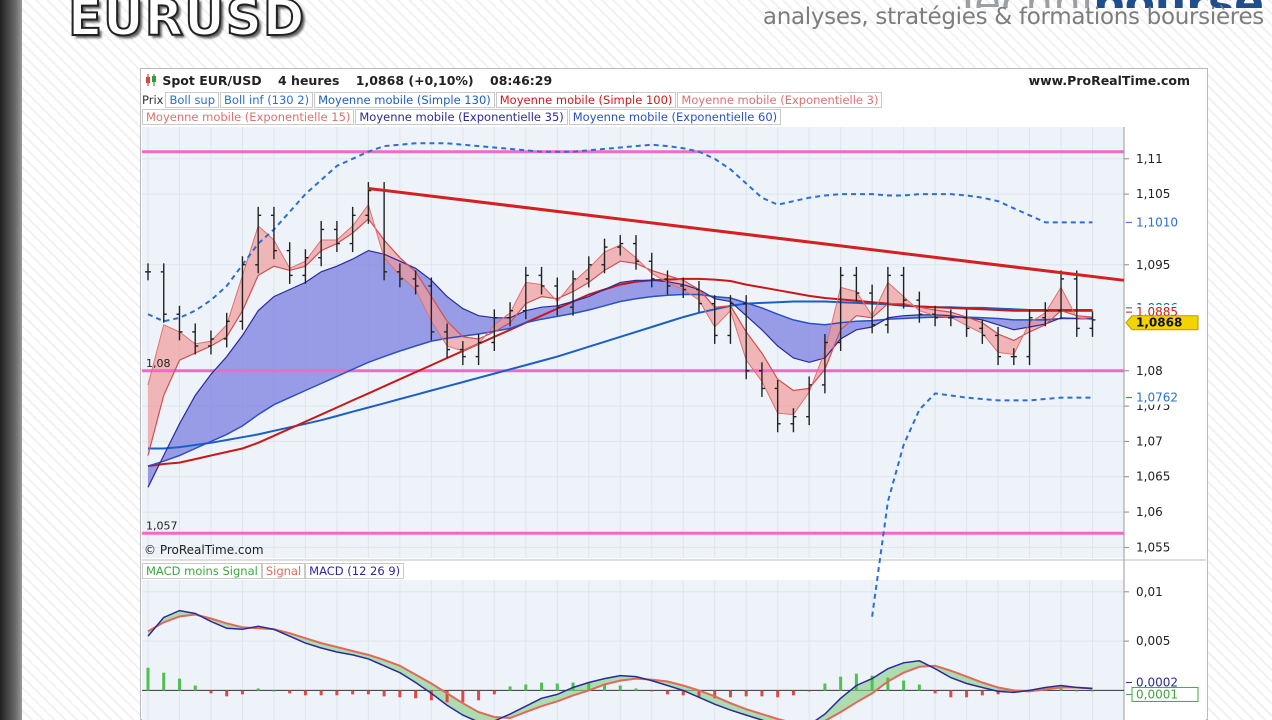 The height and width of the screenshot is (720, 1272). Describe the element at coordinates (202, 571) in the screenshot. I see `macd-legend-item-0: MACD moins Signal` at that location.